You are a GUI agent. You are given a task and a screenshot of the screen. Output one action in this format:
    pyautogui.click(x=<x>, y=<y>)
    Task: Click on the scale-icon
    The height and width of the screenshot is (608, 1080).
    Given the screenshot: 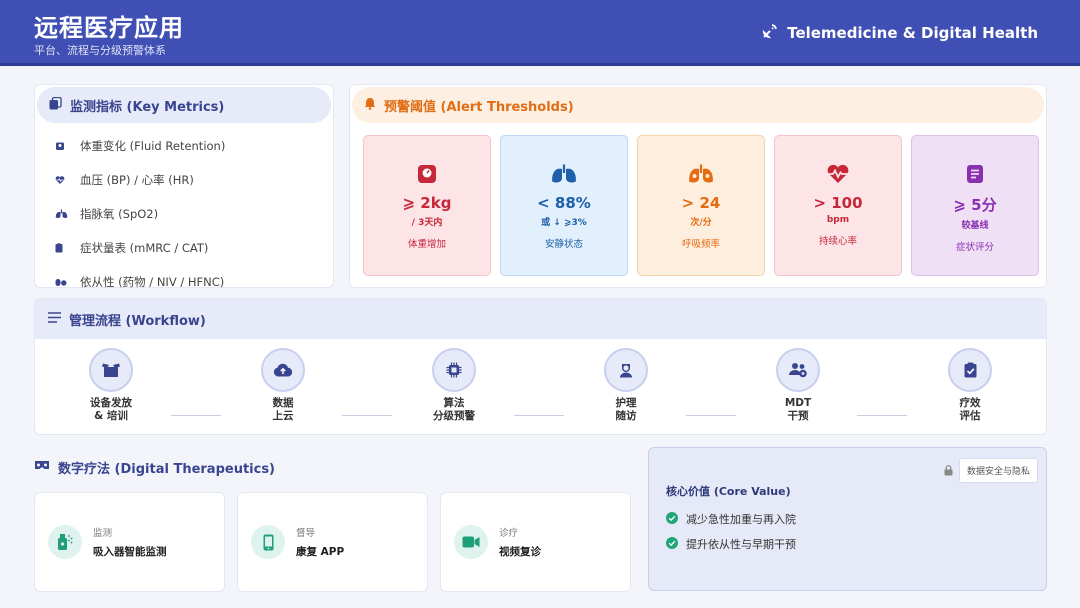 What is the action you would take?
    pyautogui.click(x=427, y=176)
    